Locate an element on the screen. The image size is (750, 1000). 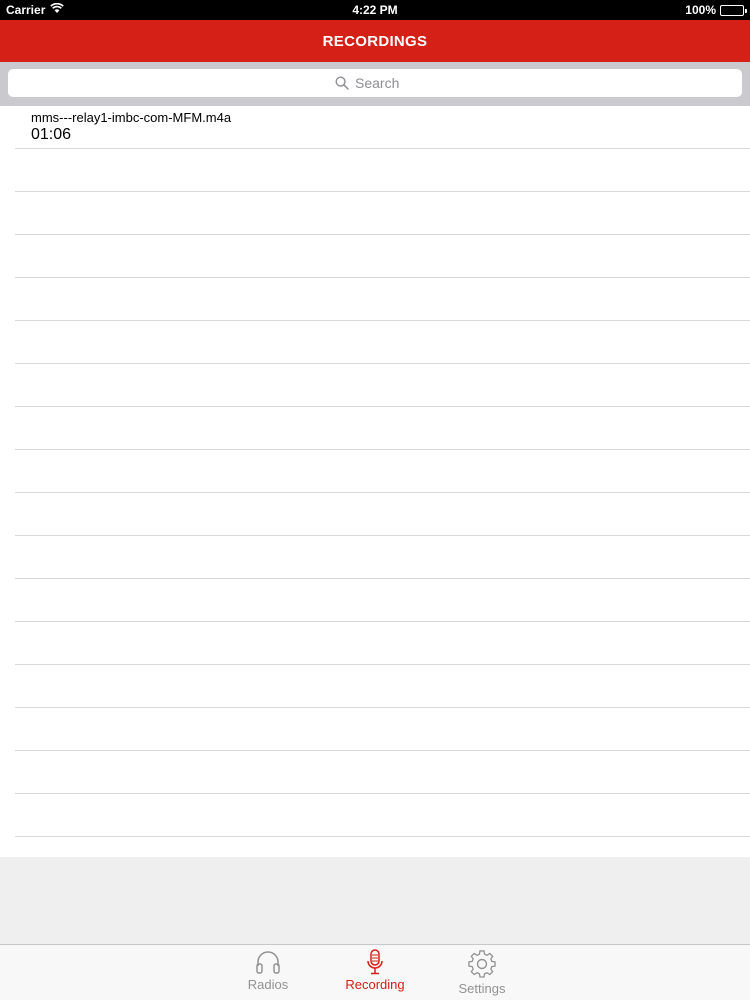
tab-bar: Radios Recording Settings is located at coordinates (375, 972).